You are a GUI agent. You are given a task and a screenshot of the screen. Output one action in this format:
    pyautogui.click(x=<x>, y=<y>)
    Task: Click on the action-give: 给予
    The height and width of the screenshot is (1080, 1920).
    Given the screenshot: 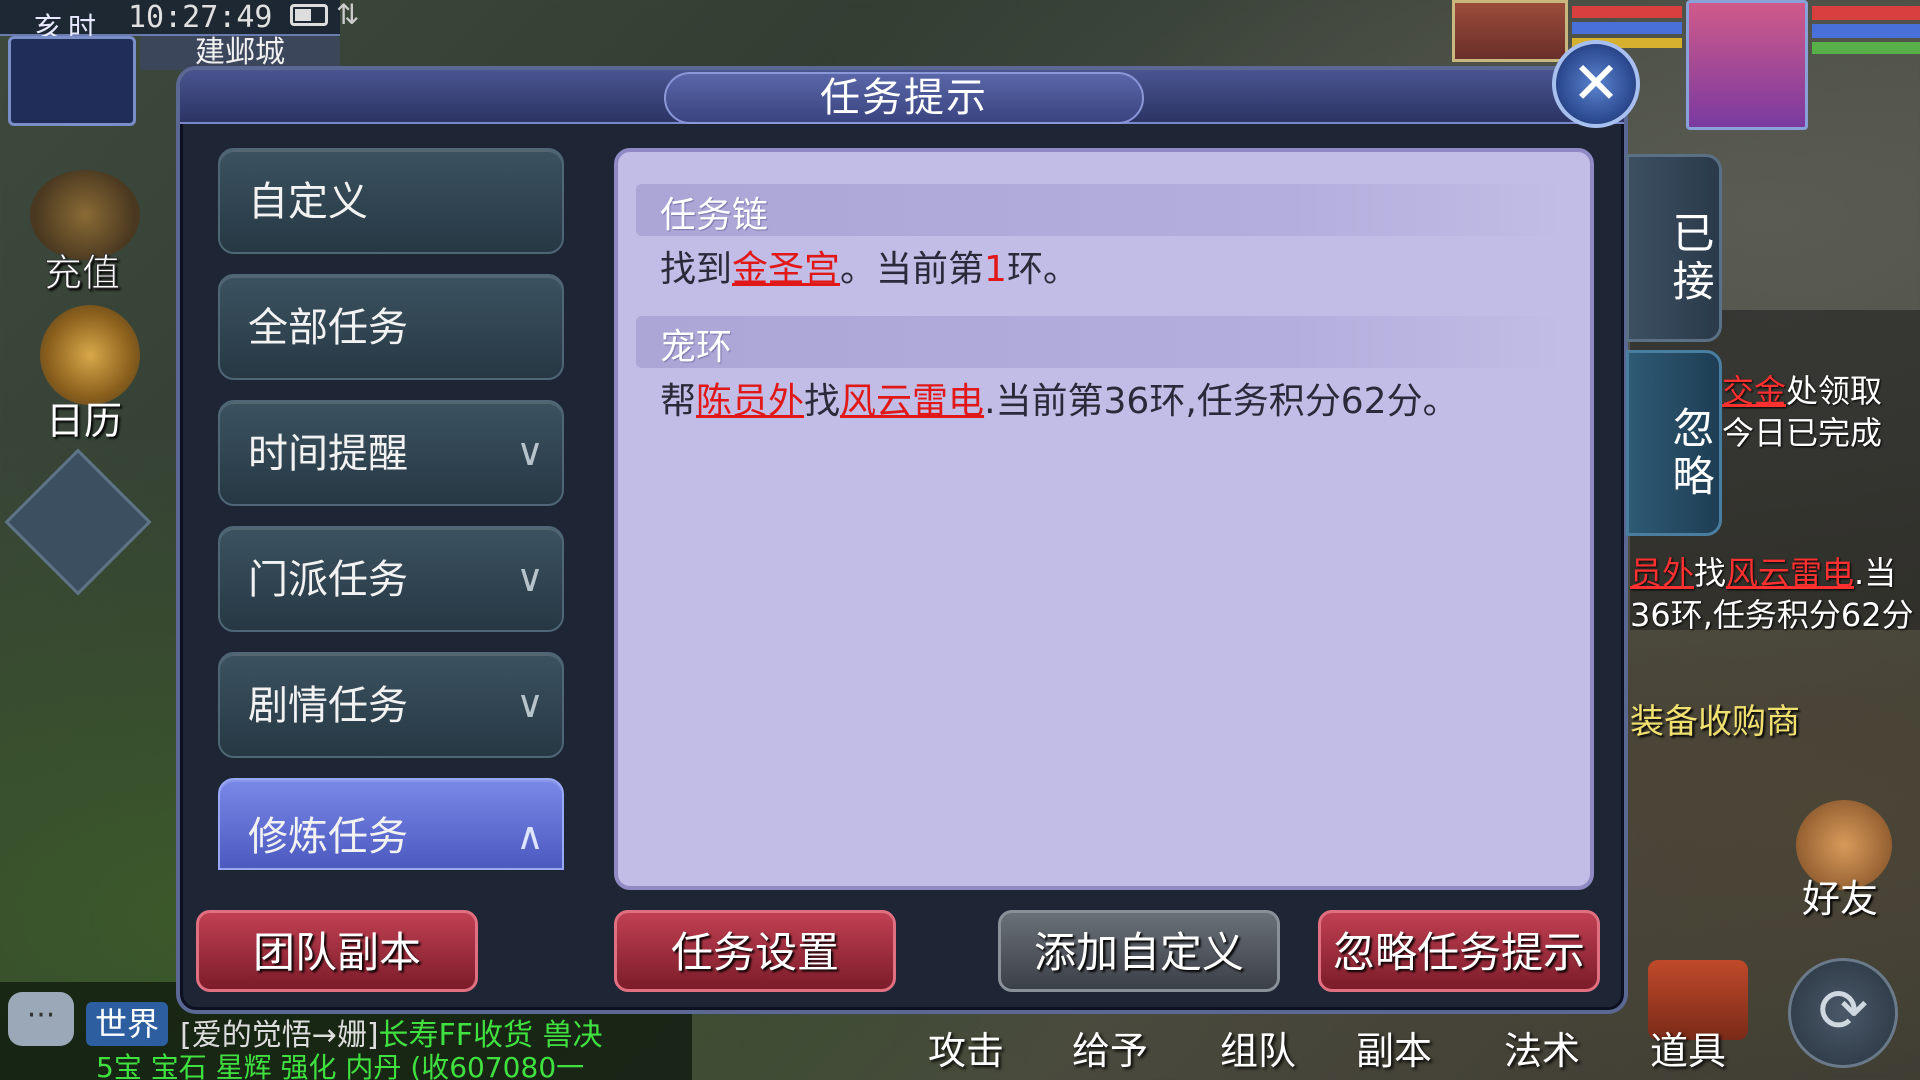 What is the action you would take?
    pyautogui.click(x=1110, y=1047)
    